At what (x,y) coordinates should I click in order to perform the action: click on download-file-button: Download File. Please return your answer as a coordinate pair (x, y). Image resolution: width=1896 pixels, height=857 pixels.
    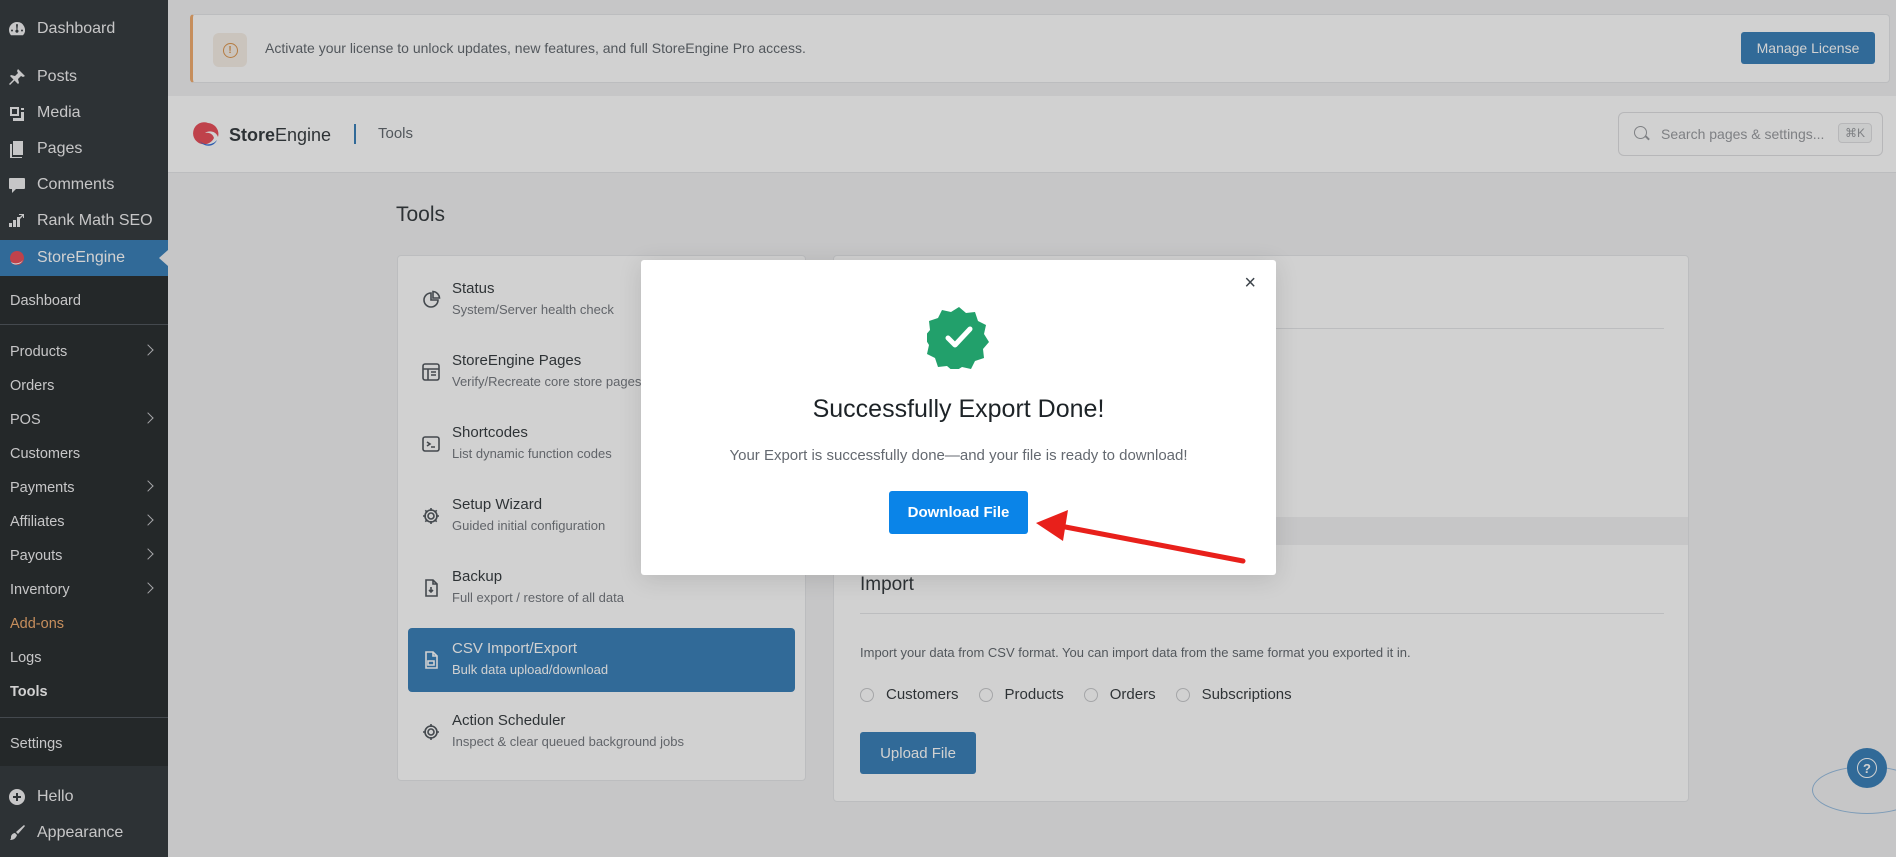
    Looking at the image, I should click on (958, 512).